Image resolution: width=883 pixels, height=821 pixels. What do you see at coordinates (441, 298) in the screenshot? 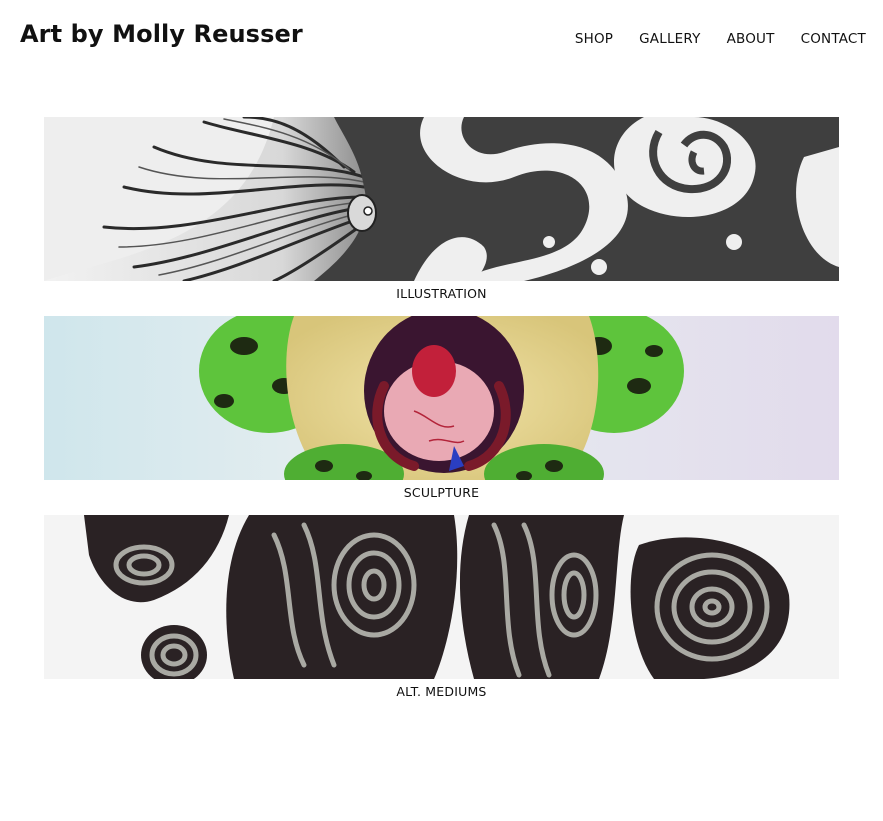
I see `category-label-illustration: ILLUSTRATION` at bounding box center [441, 298].